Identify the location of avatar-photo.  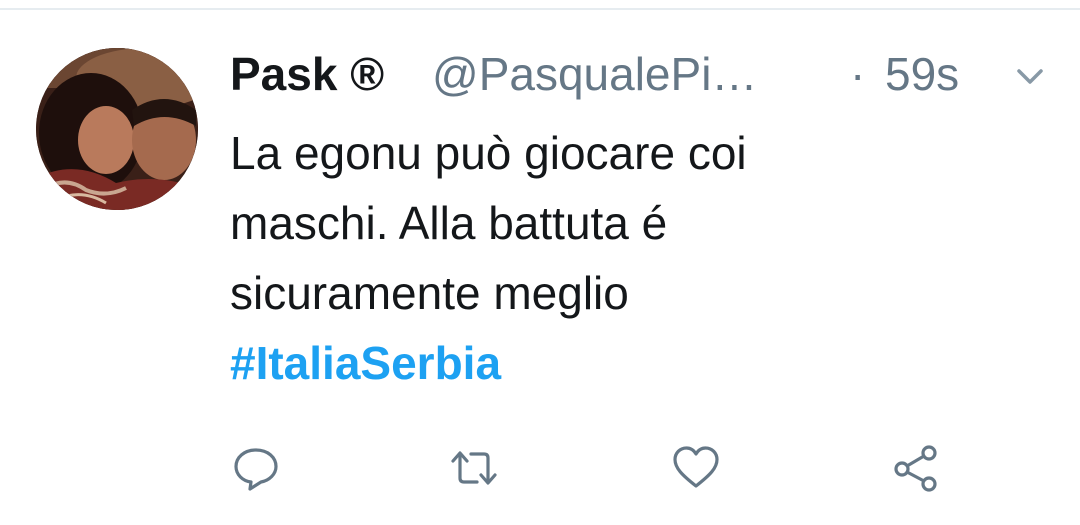
(117, 129).